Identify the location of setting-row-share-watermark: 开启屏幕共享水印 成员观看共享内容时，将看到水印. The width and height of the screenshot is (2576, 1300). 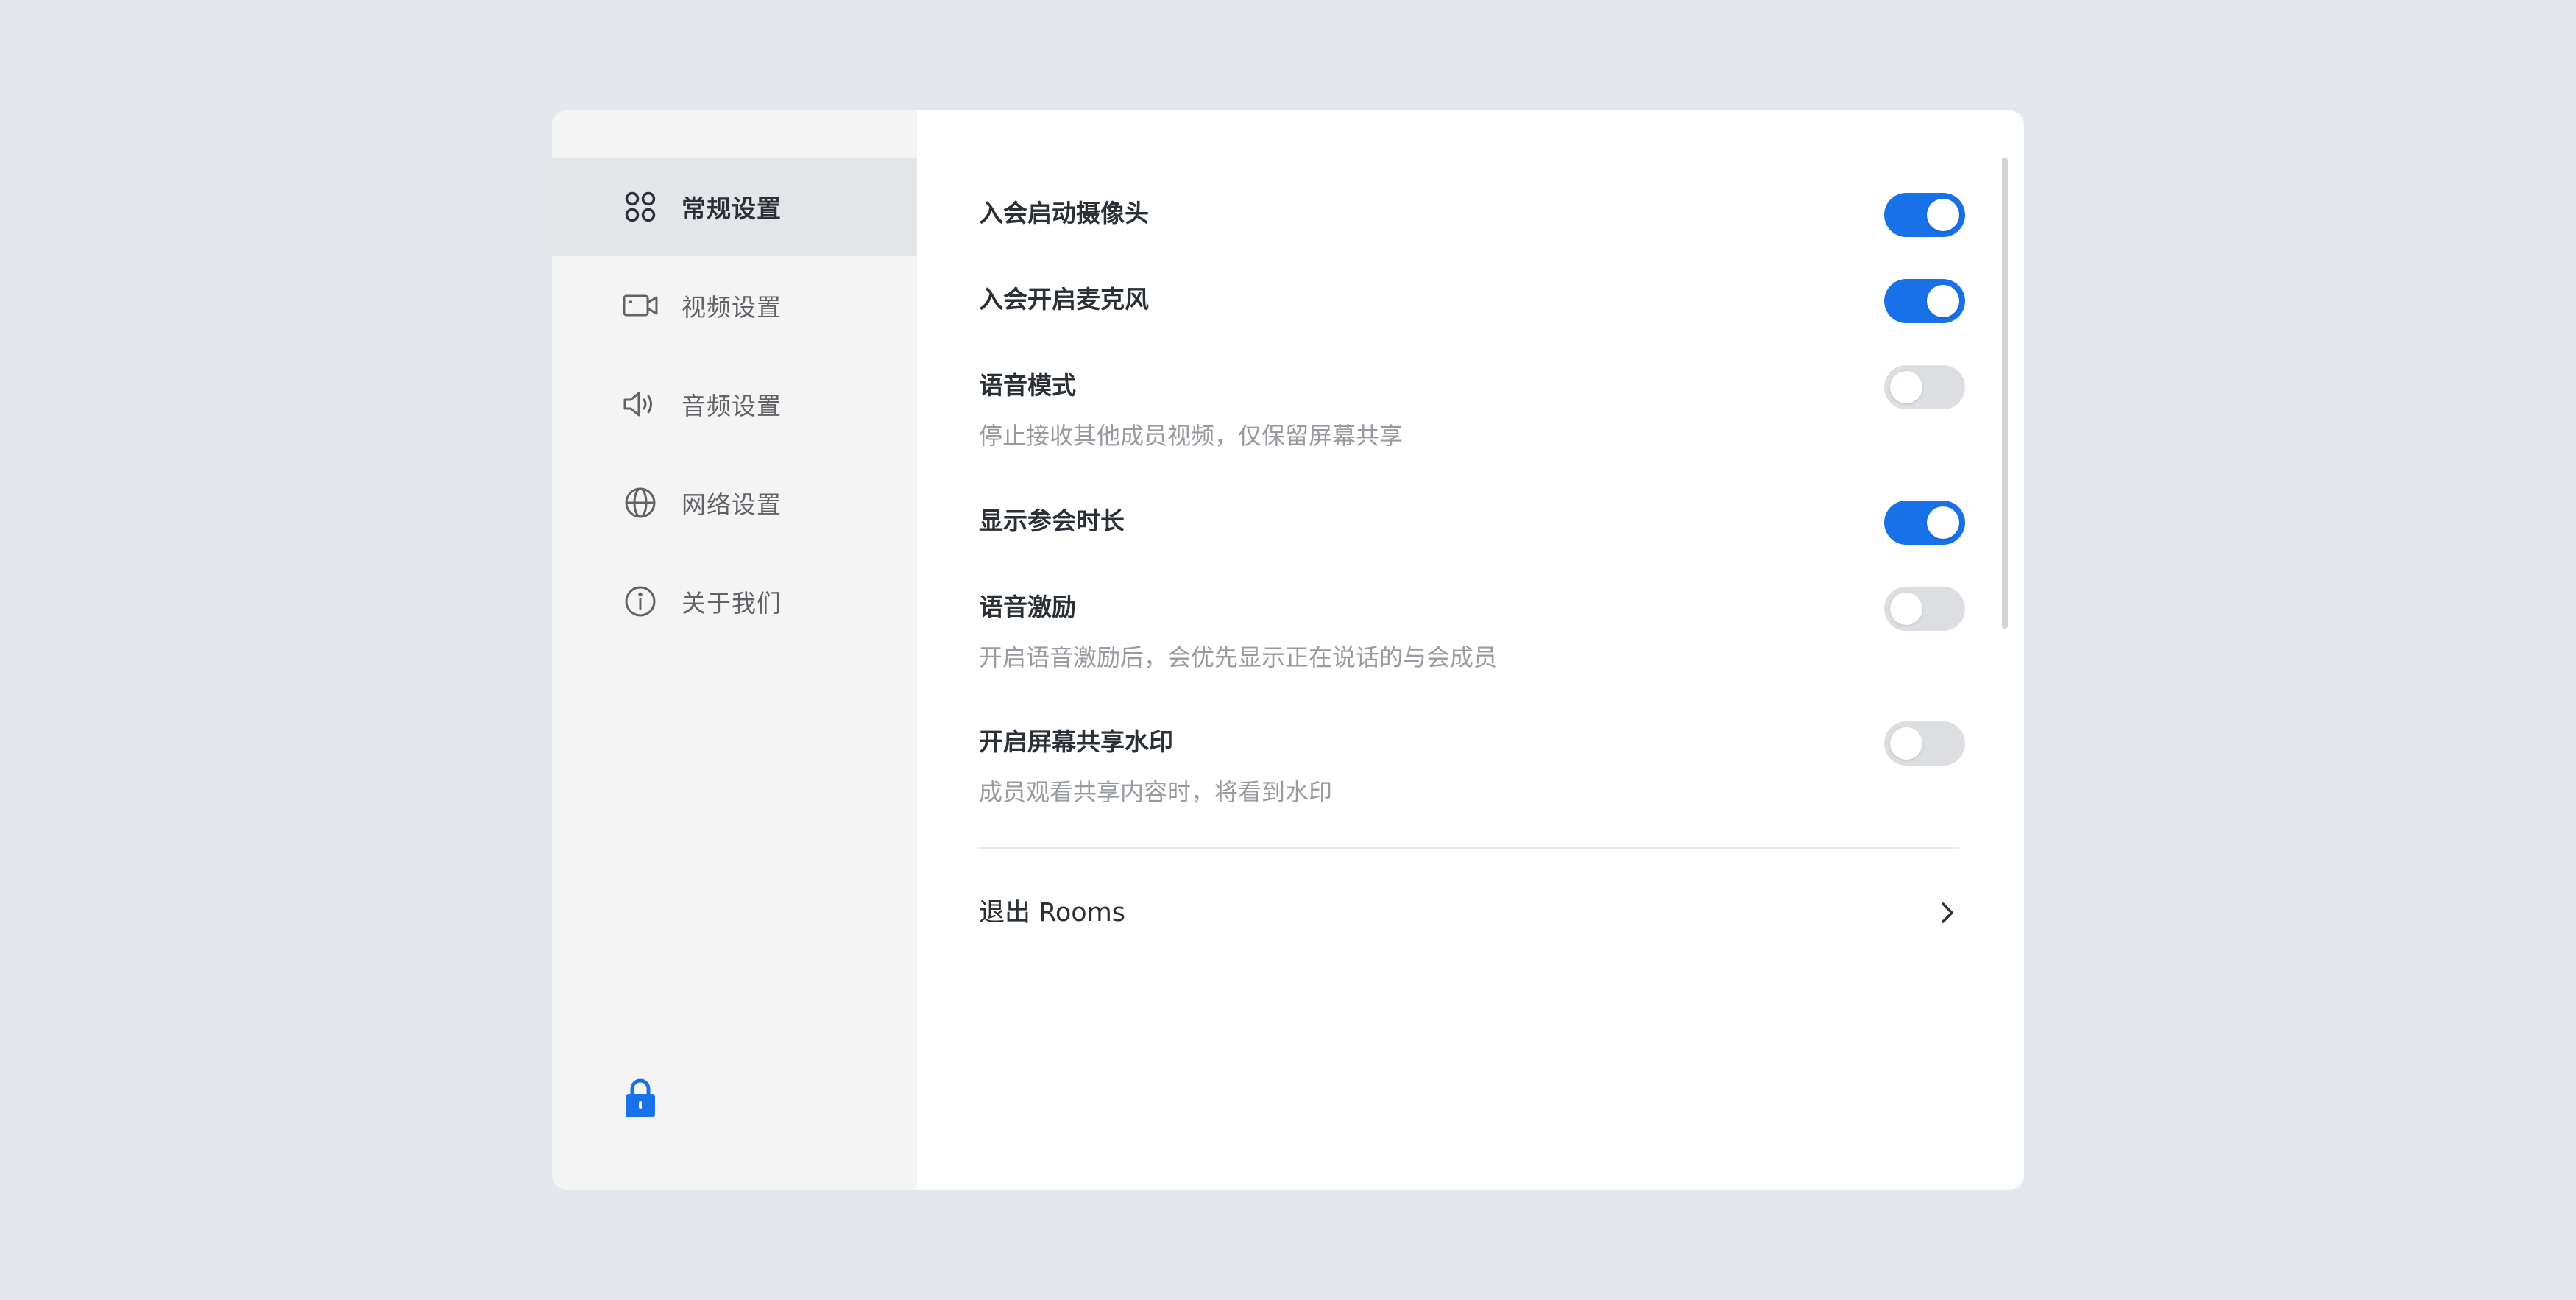
(1472, 768).